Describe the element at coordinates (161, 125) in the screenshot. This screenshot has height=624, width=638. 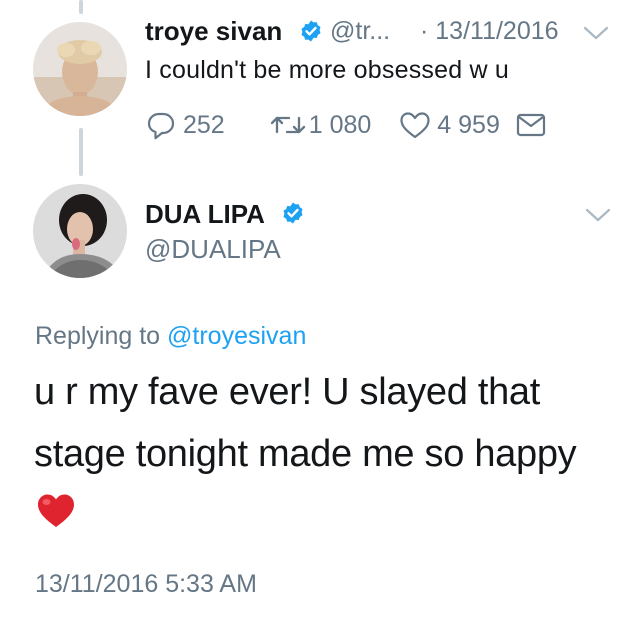
I see `reply-icon` at that location.